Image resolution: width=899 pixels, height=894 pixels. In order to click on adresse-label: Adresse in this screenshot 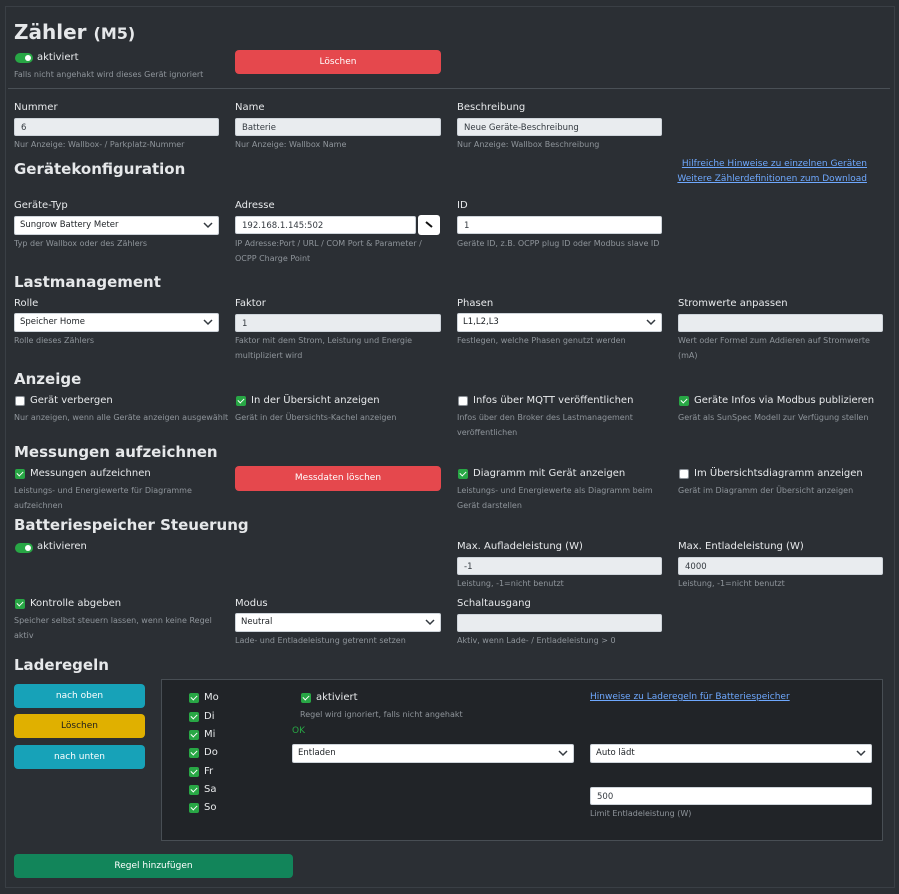, I will do `click(255, 205)`.